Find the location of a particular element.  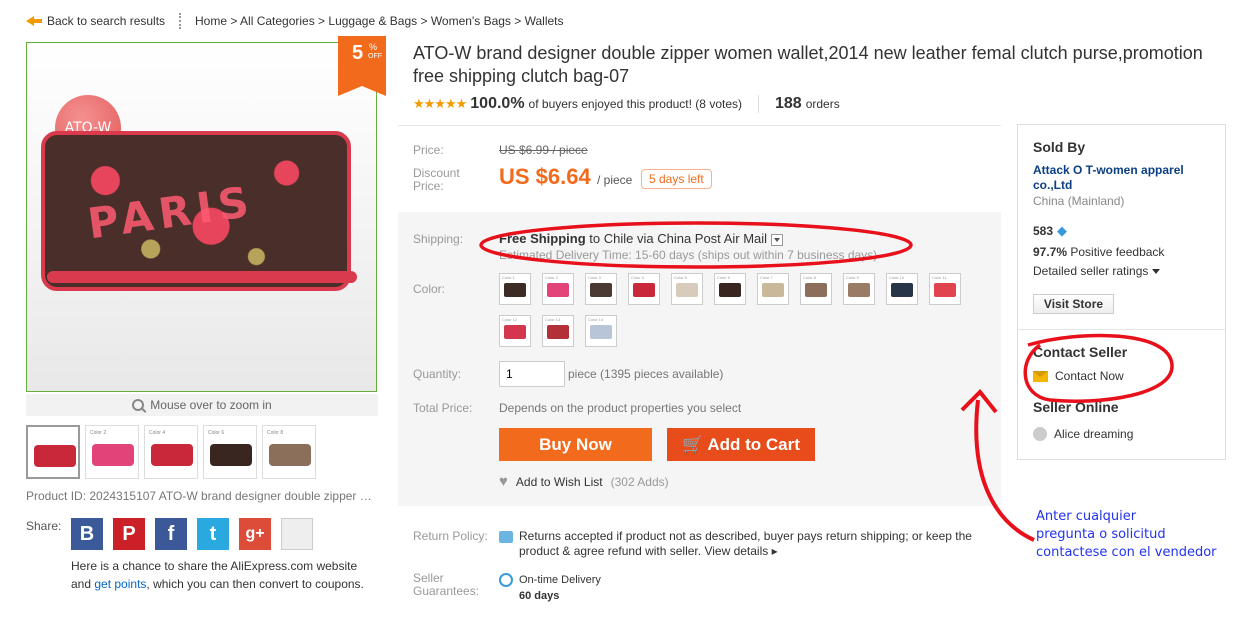

color-swatch: Color 1 is located at coordinates (515, 289).